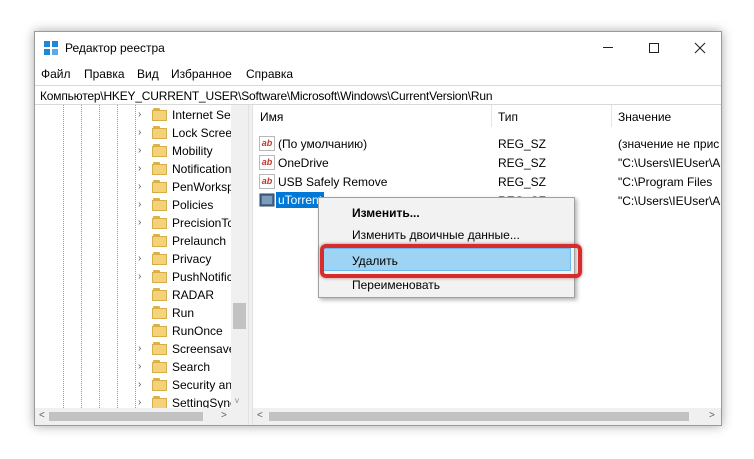  I want to click on tree-item-label: Policies, so click(193, 205).